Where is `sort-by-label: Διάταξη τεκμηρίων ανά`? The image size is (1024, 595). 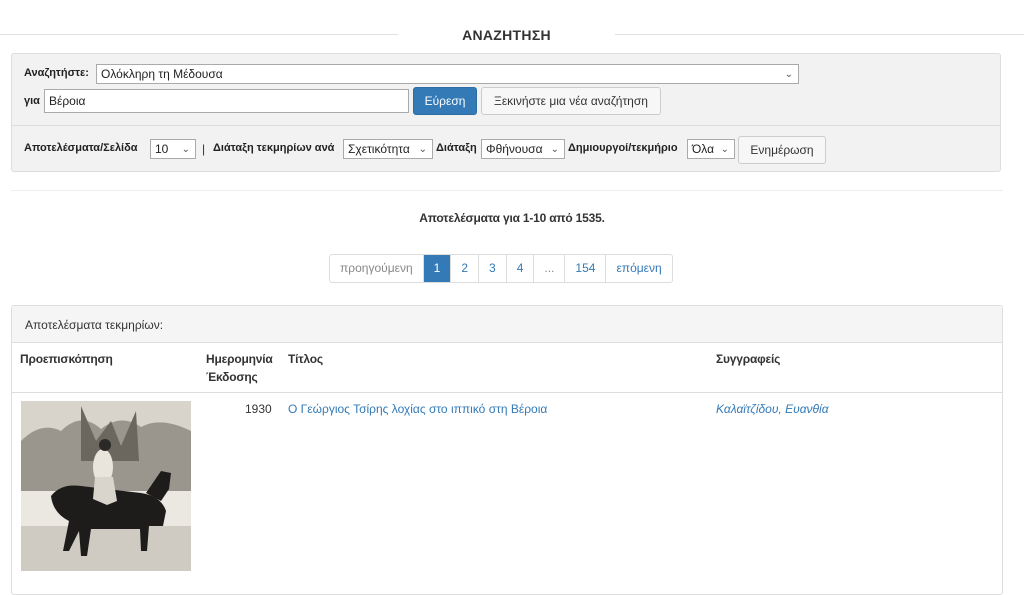
sort-by-label: Διάταξη τεκμηρίων ανά is located at coordinates (274, 148).